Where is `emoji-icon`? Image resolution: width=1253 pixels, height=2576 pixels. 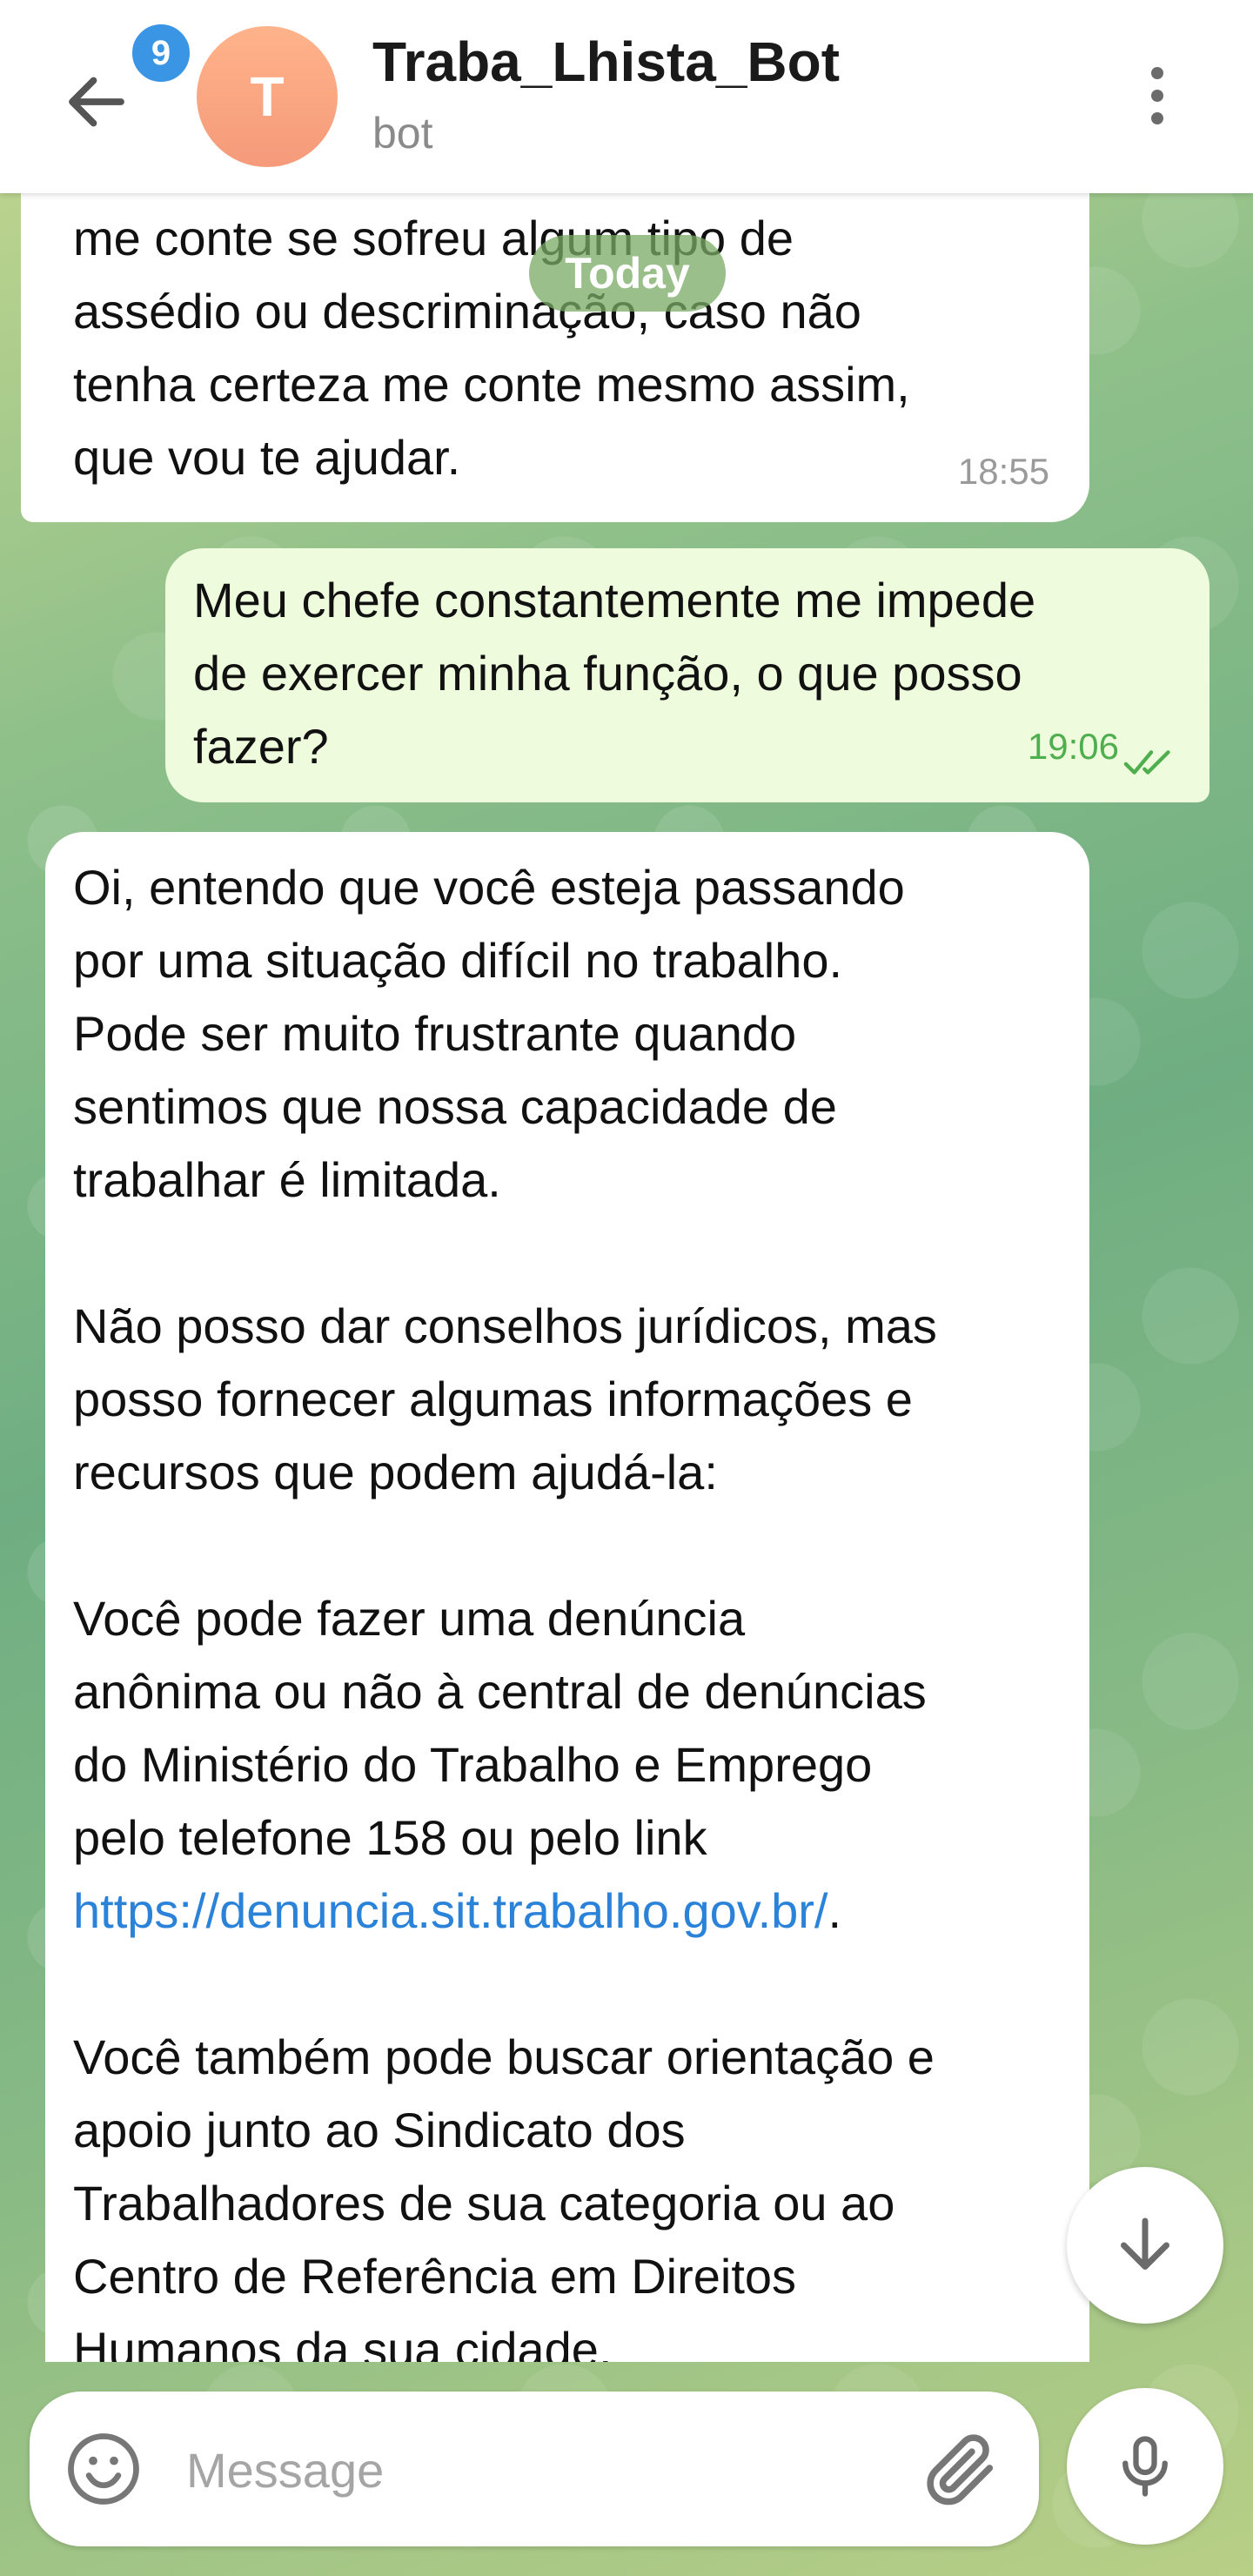
emoji-icon is located at coordinates (103, 2469).